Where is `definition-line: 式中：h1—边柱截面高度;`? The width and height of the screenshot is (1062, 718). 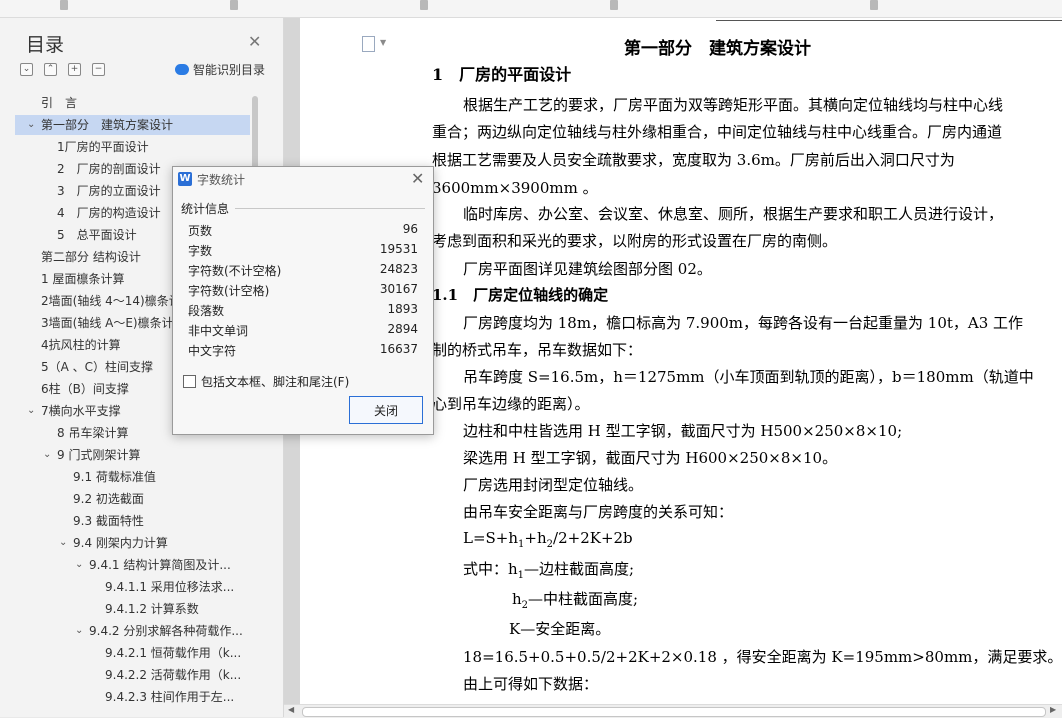
definition-line: 式中：h1—边柱截面高度; is located at coordinates (549, 570).